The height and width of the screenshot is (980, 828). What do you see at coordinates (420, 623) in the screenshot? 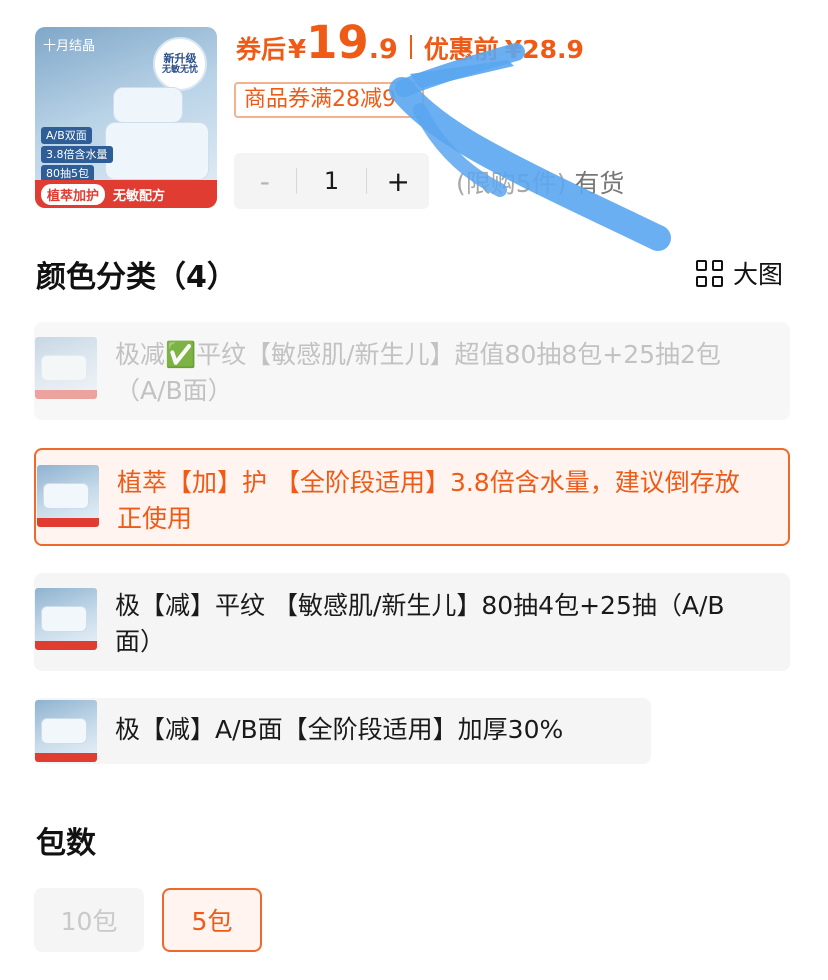
I see `option-label: 极【减】平纹 【敏感肌/新生儿】80抽4包+25抽（A/B面）` at bounding box center [420, 623].